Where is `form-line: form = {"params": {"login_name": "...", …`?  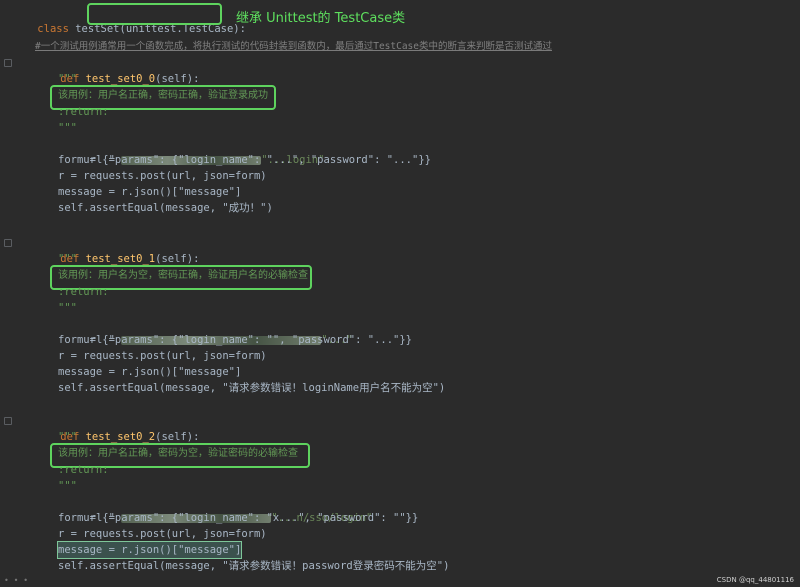 form-line: form = {"params": {"login_name": "...", … is located at coordinates (429, 160).